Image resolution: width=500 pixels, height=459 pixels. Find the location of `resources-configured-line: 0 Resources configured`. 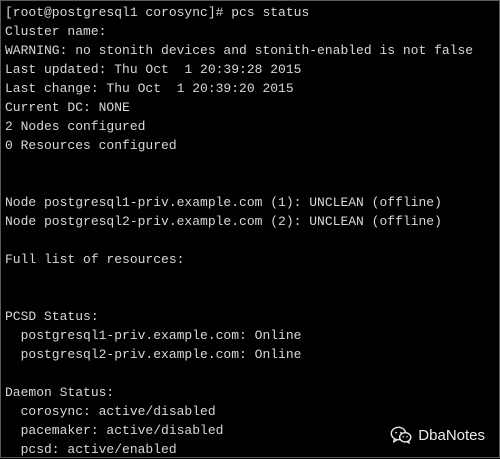

resources-configured-line: 0 Resources configured is located at coordinates (91, 145).